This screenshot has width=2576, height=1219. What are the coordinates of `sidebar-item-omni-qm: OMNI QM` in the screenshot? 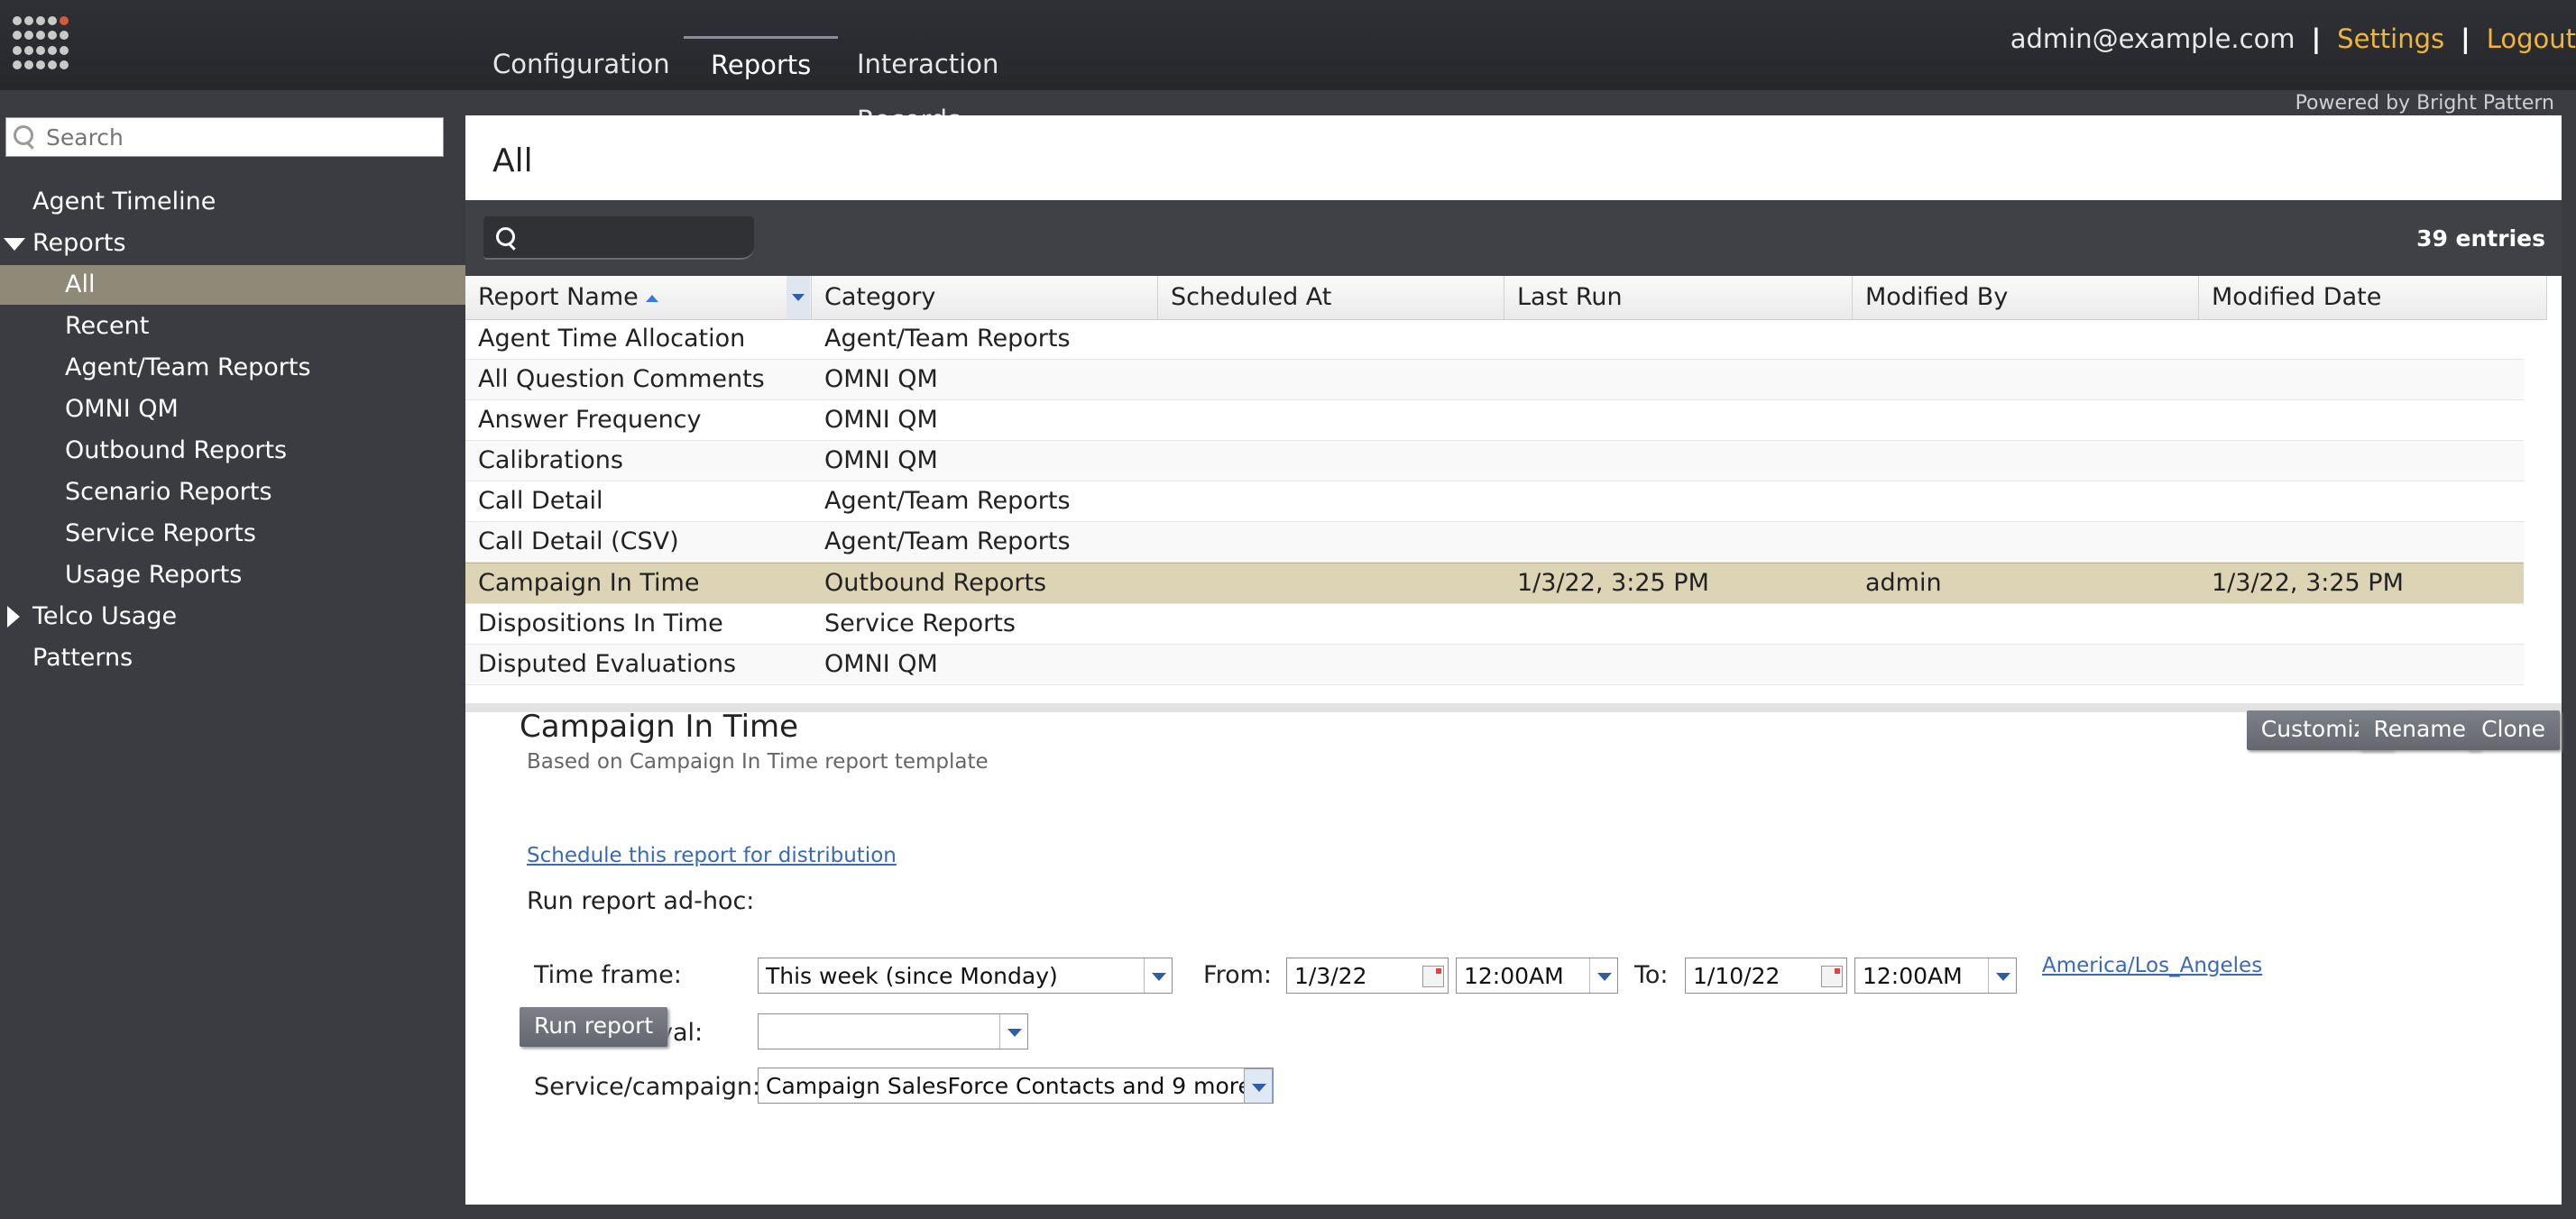 It's located at (233, 410).